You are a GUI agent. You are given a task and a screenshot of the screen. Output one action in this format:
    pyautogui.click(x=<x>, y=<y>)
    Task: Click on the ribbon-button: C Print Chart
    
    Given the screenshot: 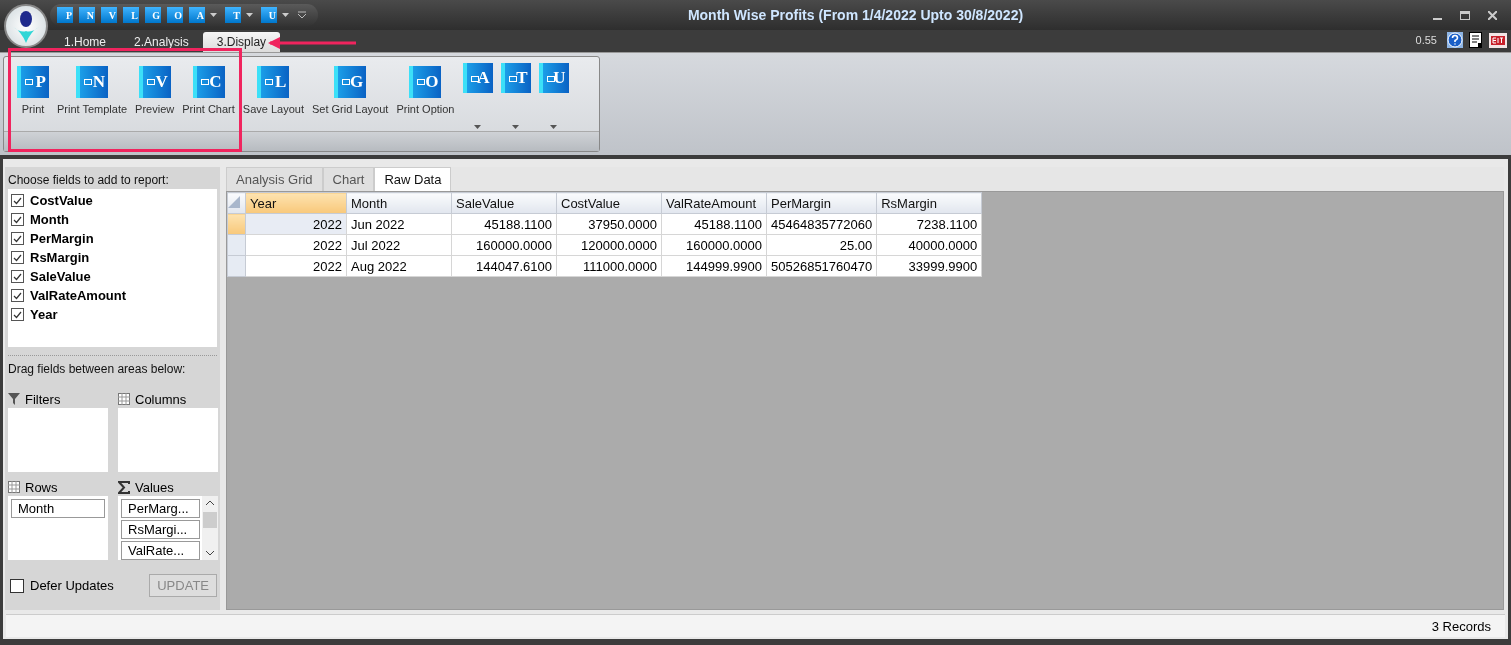 What is the action you would take?
    pyautogui.click(x=208, y=90)
    